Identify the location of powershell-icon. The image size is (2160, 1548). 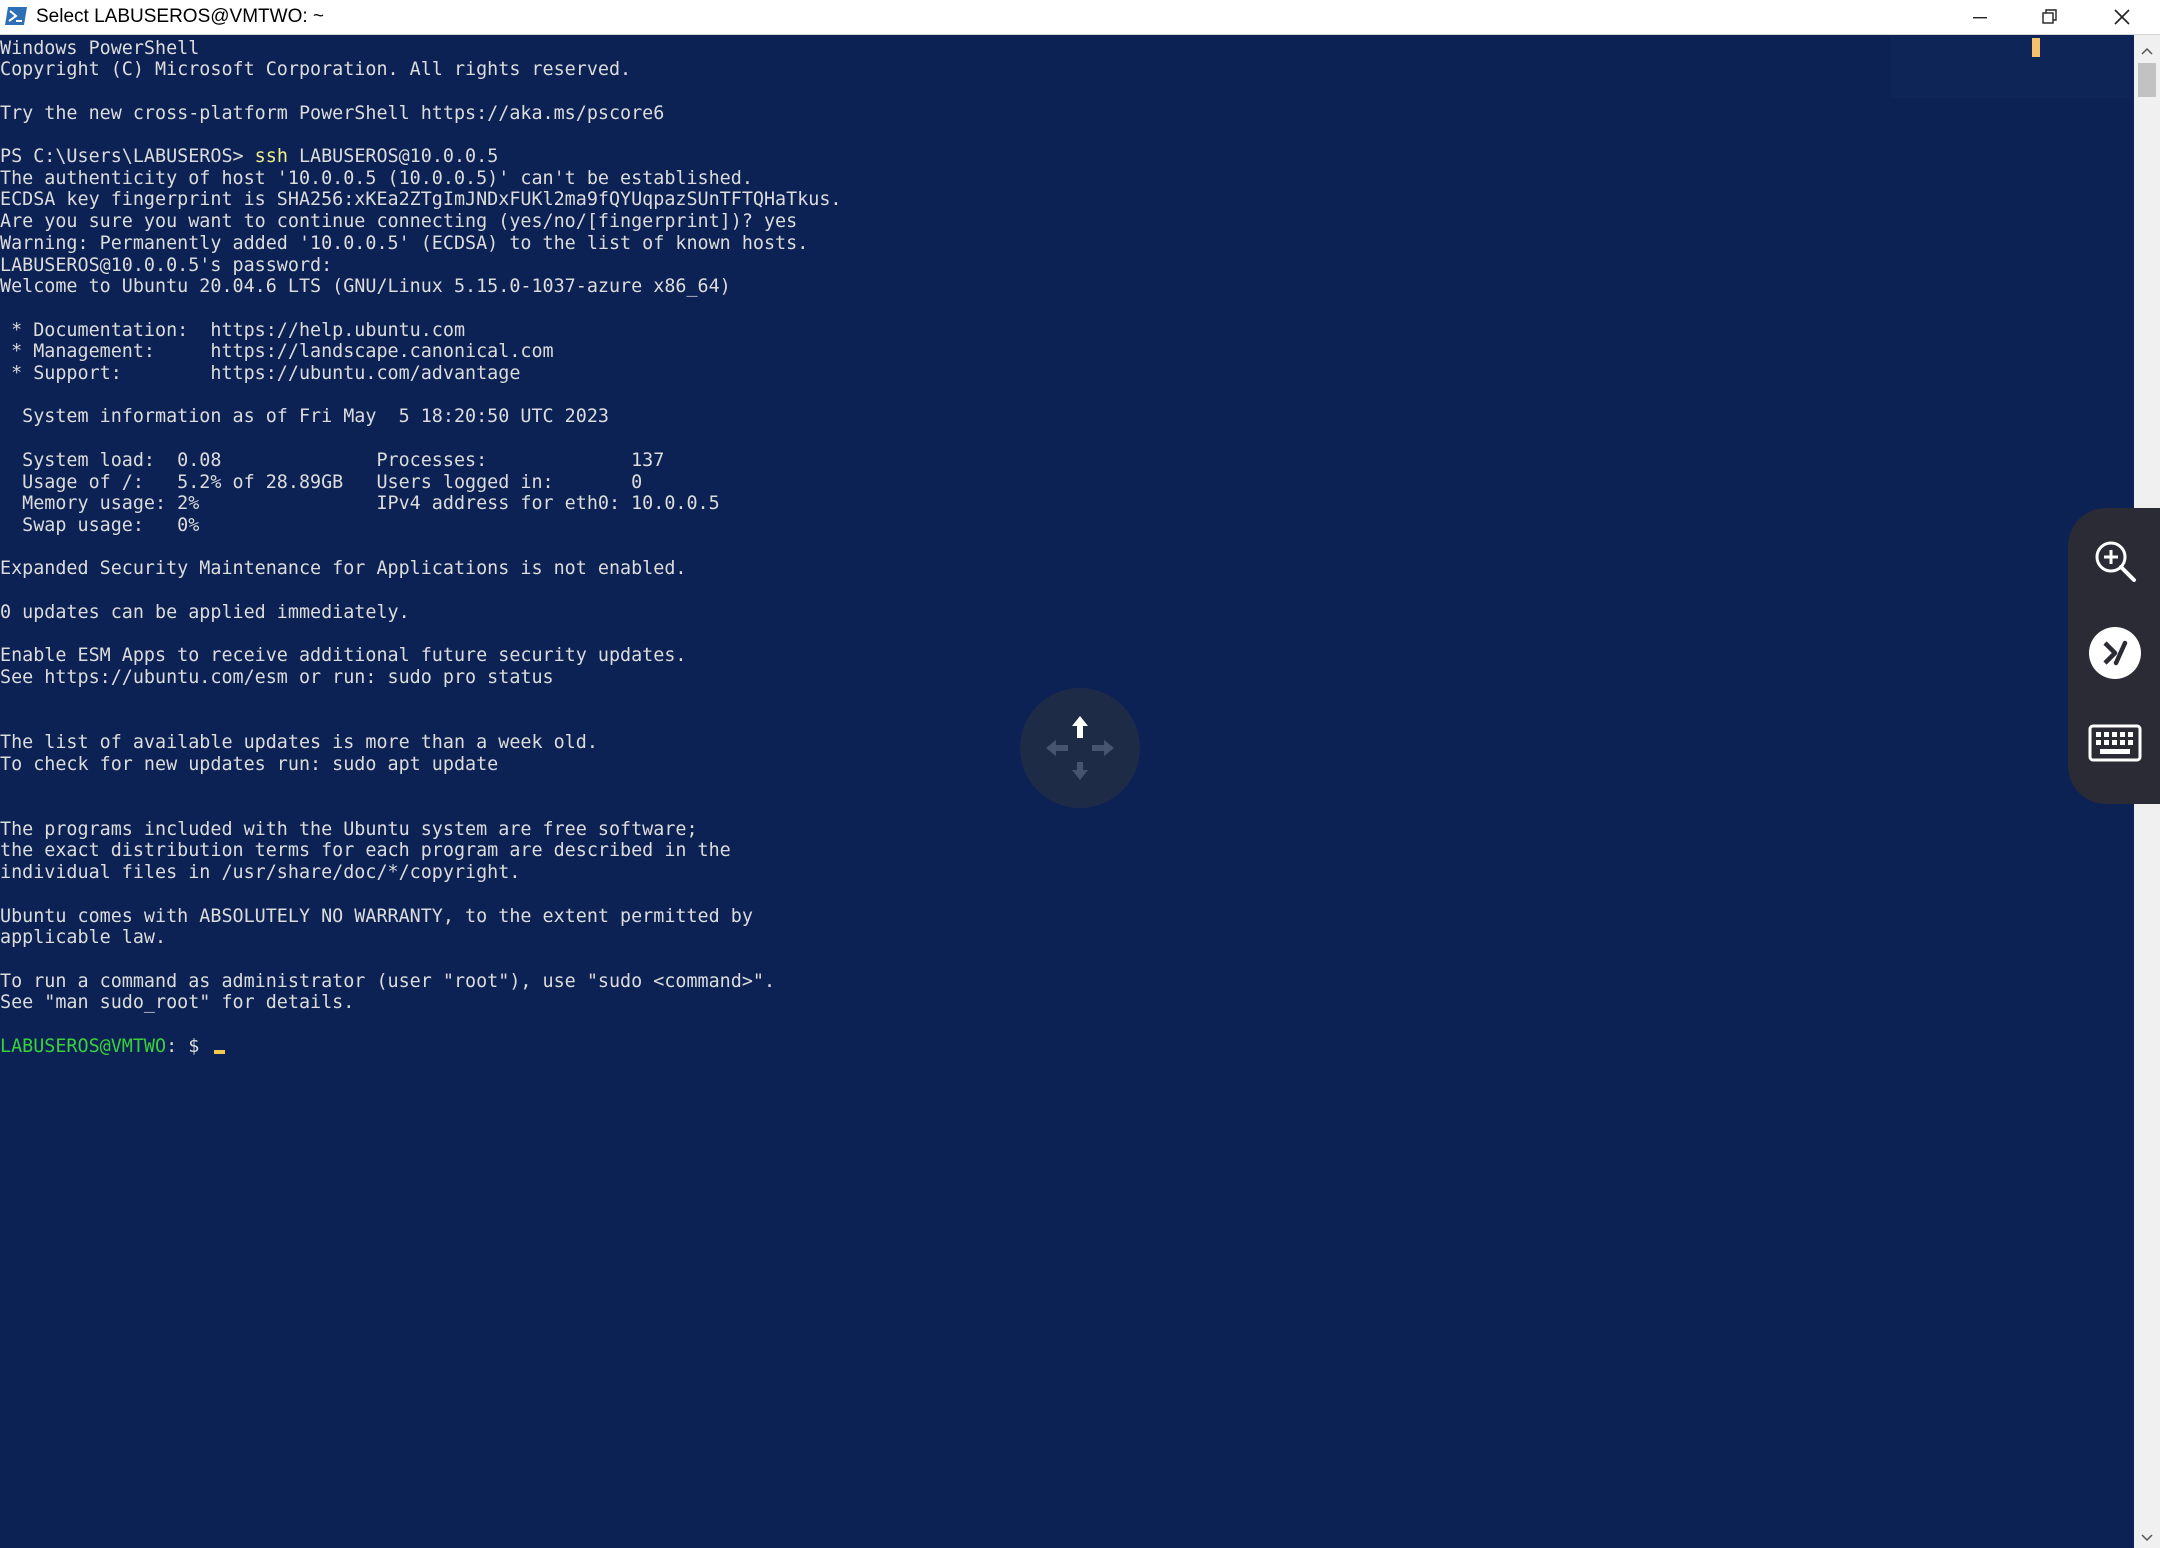
(16, 16).